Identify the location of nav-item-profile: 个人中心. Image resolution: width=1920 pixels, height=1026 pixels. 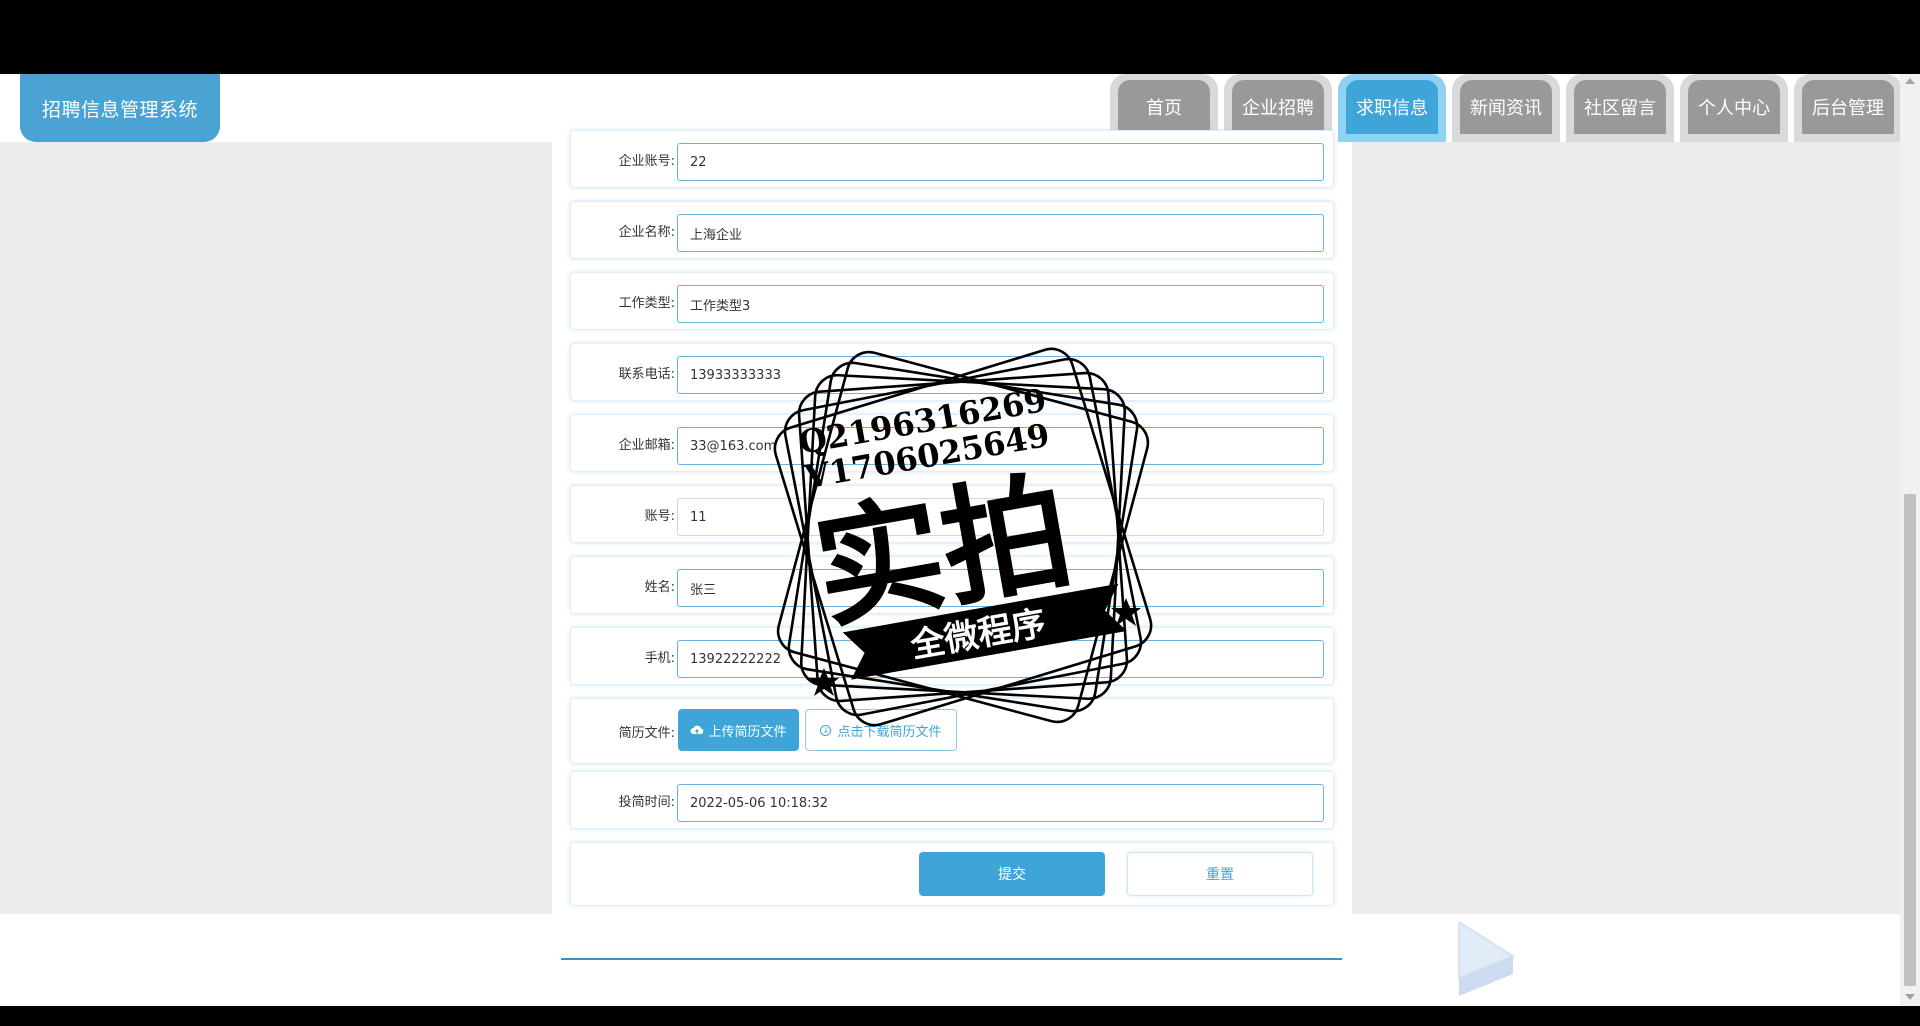
(1734, 108).